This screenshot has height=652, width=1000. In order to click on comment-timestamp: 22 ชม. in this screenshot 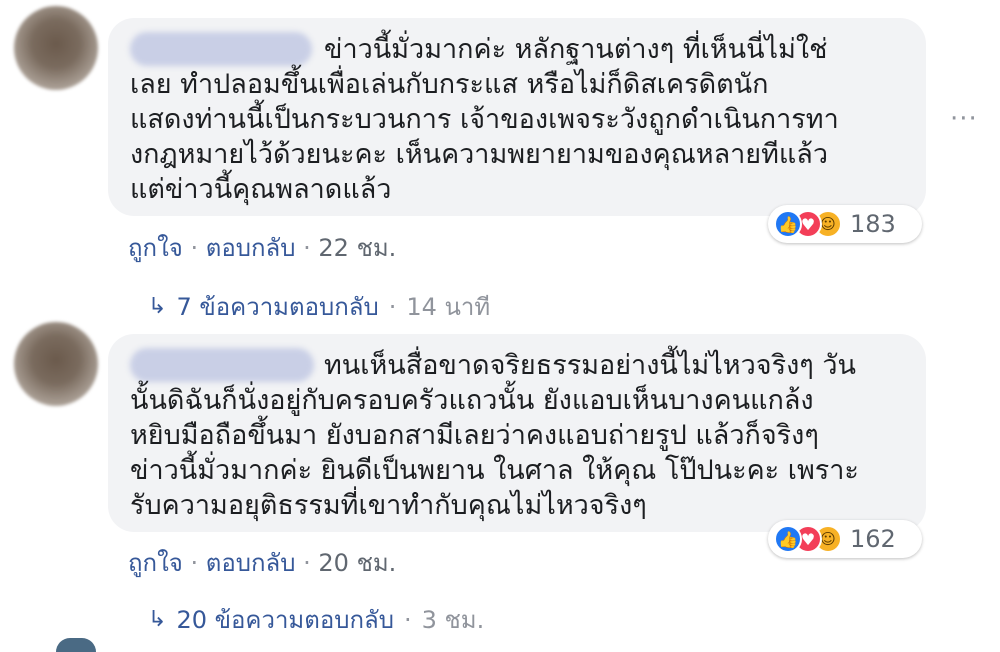, I will do `click(357, 248)`.